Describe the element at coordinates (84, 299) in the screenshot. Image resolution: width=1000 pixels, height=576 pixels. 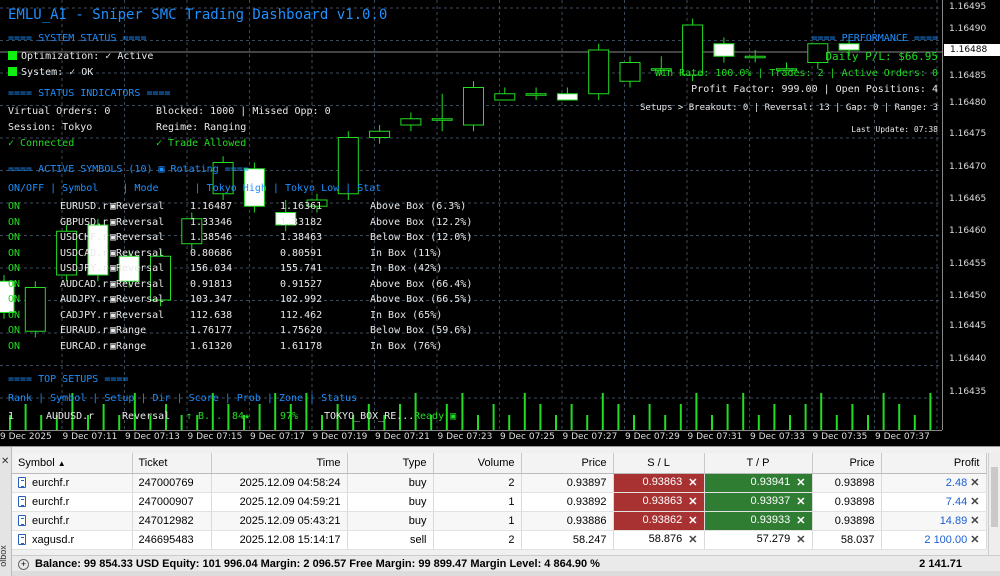
I see `symbol-symbol: AUDJPY.r` at that location.